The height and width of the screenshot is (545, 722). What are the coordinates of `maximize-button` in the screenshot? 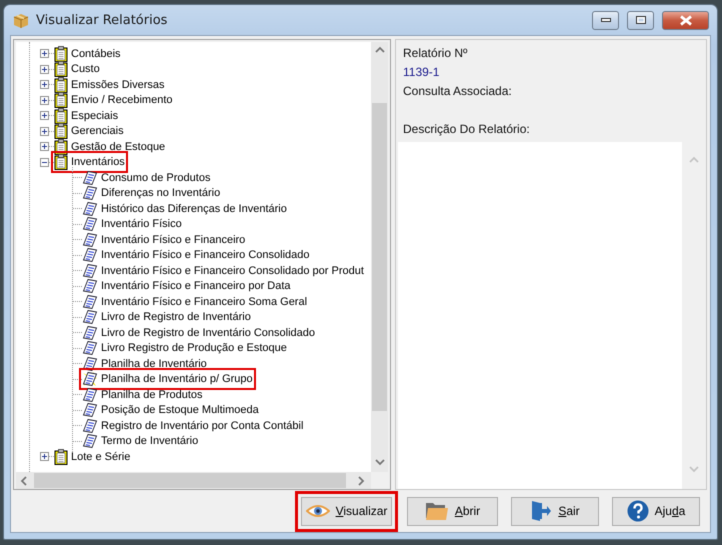 It's located at (640, 20).